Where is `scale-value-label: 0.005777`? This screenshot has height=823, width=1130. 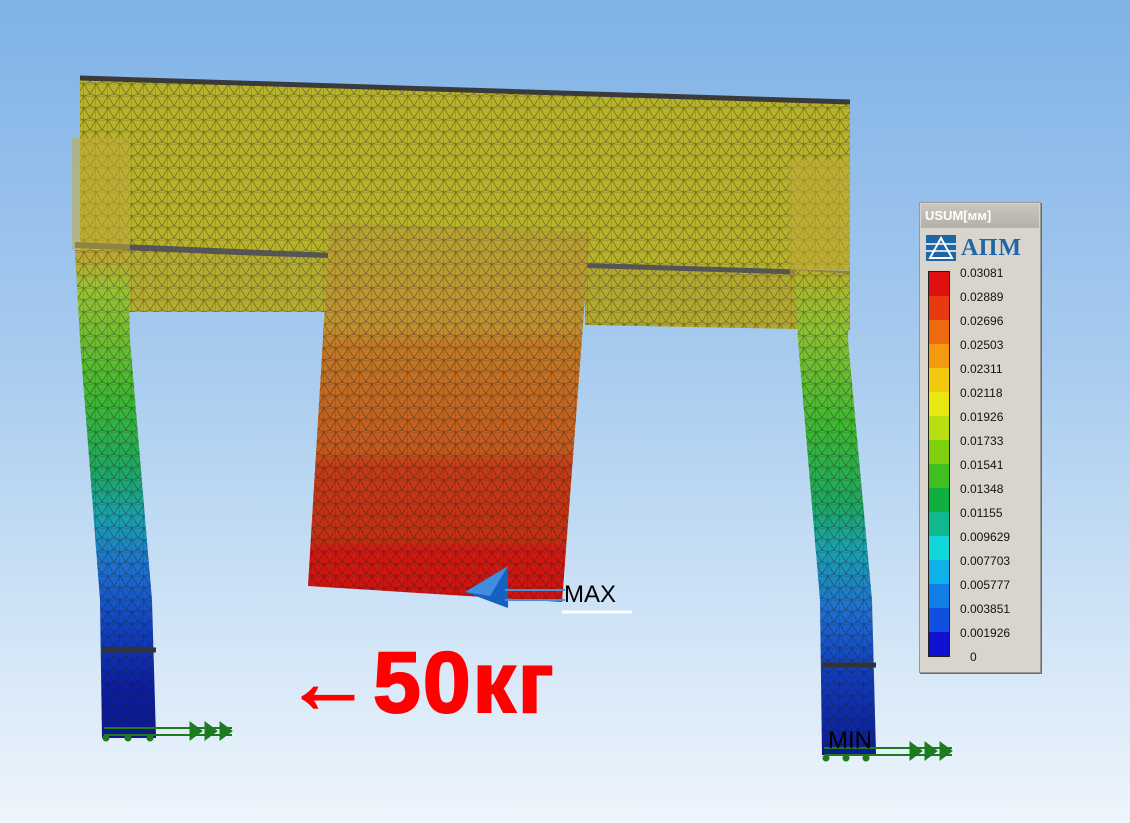 scale-value-label: 0.005777 is located at coordinates (985, 585).